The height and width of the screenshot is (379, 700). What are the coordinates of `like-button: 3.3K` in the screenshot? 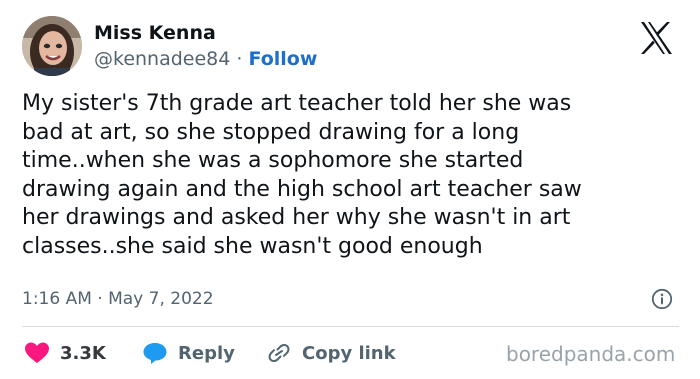 It's located at (65, 353).